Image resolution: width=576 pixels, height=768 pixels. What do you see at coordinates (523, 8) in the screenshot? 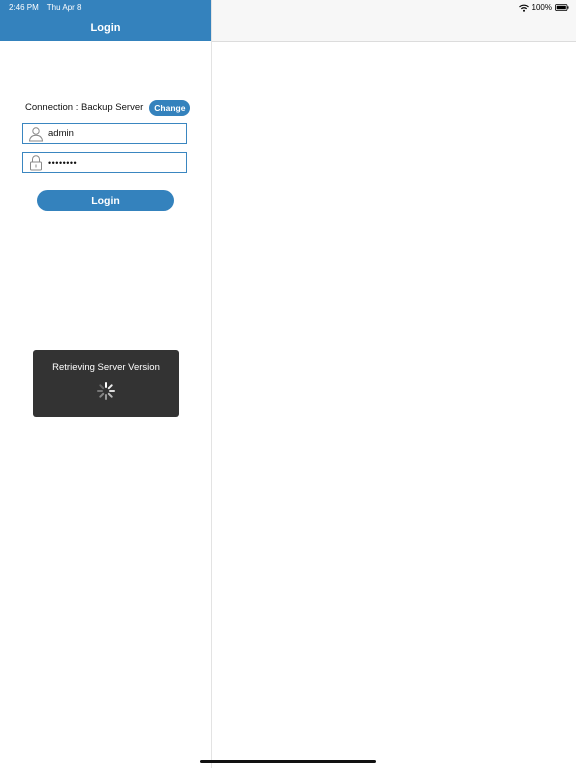
I see `wifi-icon` at bounding box center [523, 8].